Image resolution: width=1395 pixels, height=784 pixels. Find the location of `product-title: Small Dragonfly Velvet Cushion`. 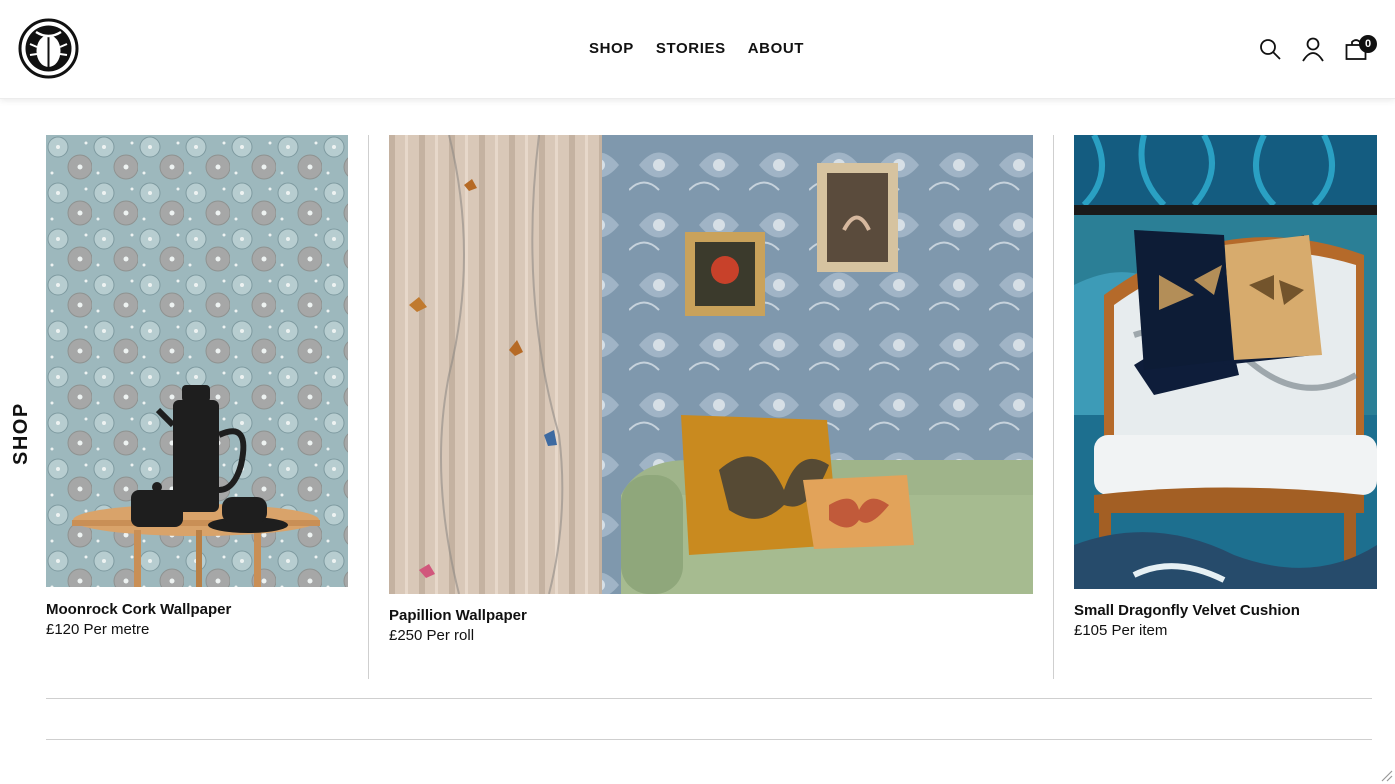

product-title: Small Dragonfly Velvet Cushion is located at coordinates (1187, 610).